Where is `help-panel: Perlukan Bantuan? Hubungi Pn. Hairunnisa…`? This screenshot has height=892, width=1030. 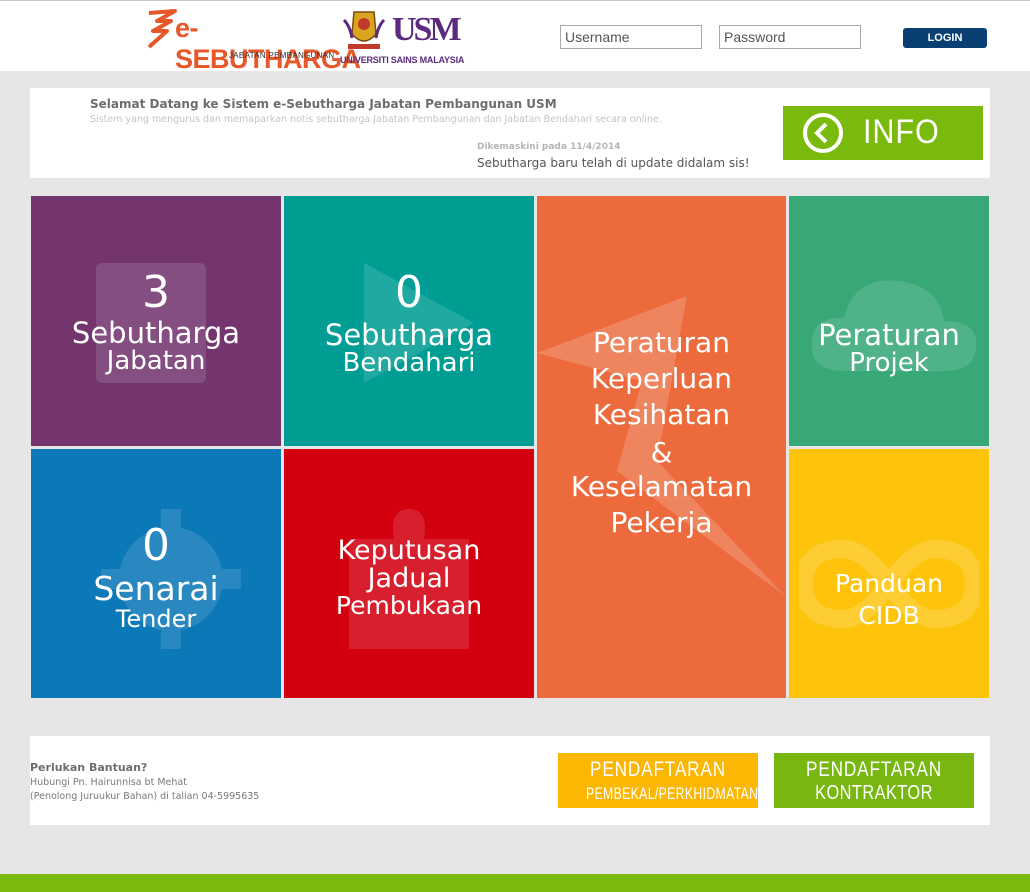
help-panel: Perlukan Bantuan? Hubungi Pn. Hairunnisa… is located at coordinates (510, 780).